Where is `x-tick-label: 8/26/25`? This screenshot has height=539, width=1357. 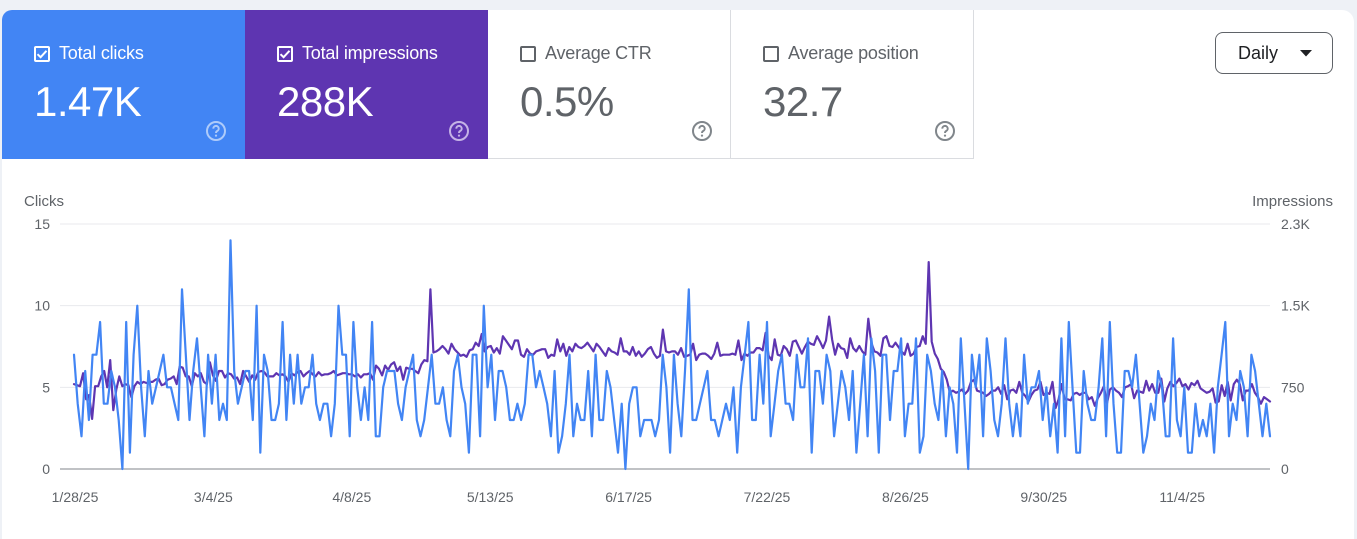
x-tick-label: 8/26/25 is located at coordinates (905, 497).